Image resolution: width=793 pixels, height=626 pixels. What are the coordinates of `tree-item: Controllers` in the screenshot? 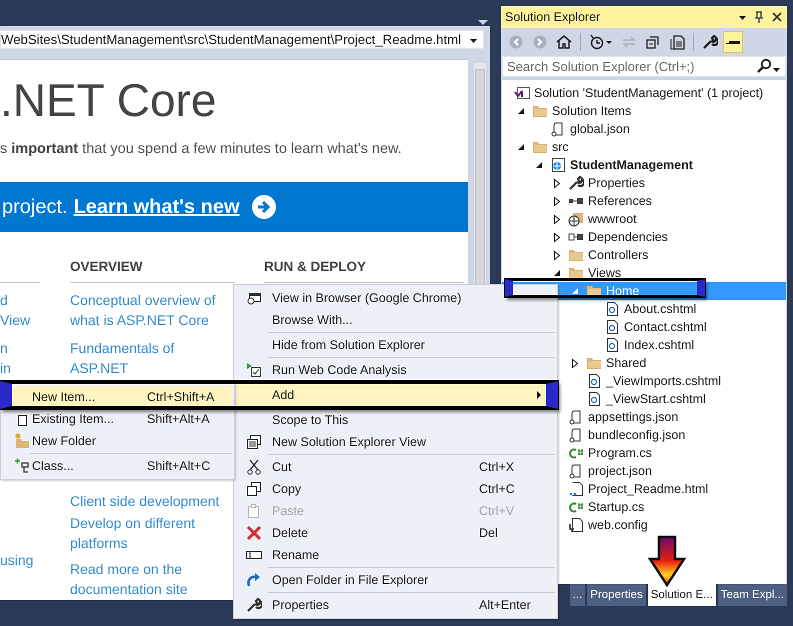 It's located at (644, 255).